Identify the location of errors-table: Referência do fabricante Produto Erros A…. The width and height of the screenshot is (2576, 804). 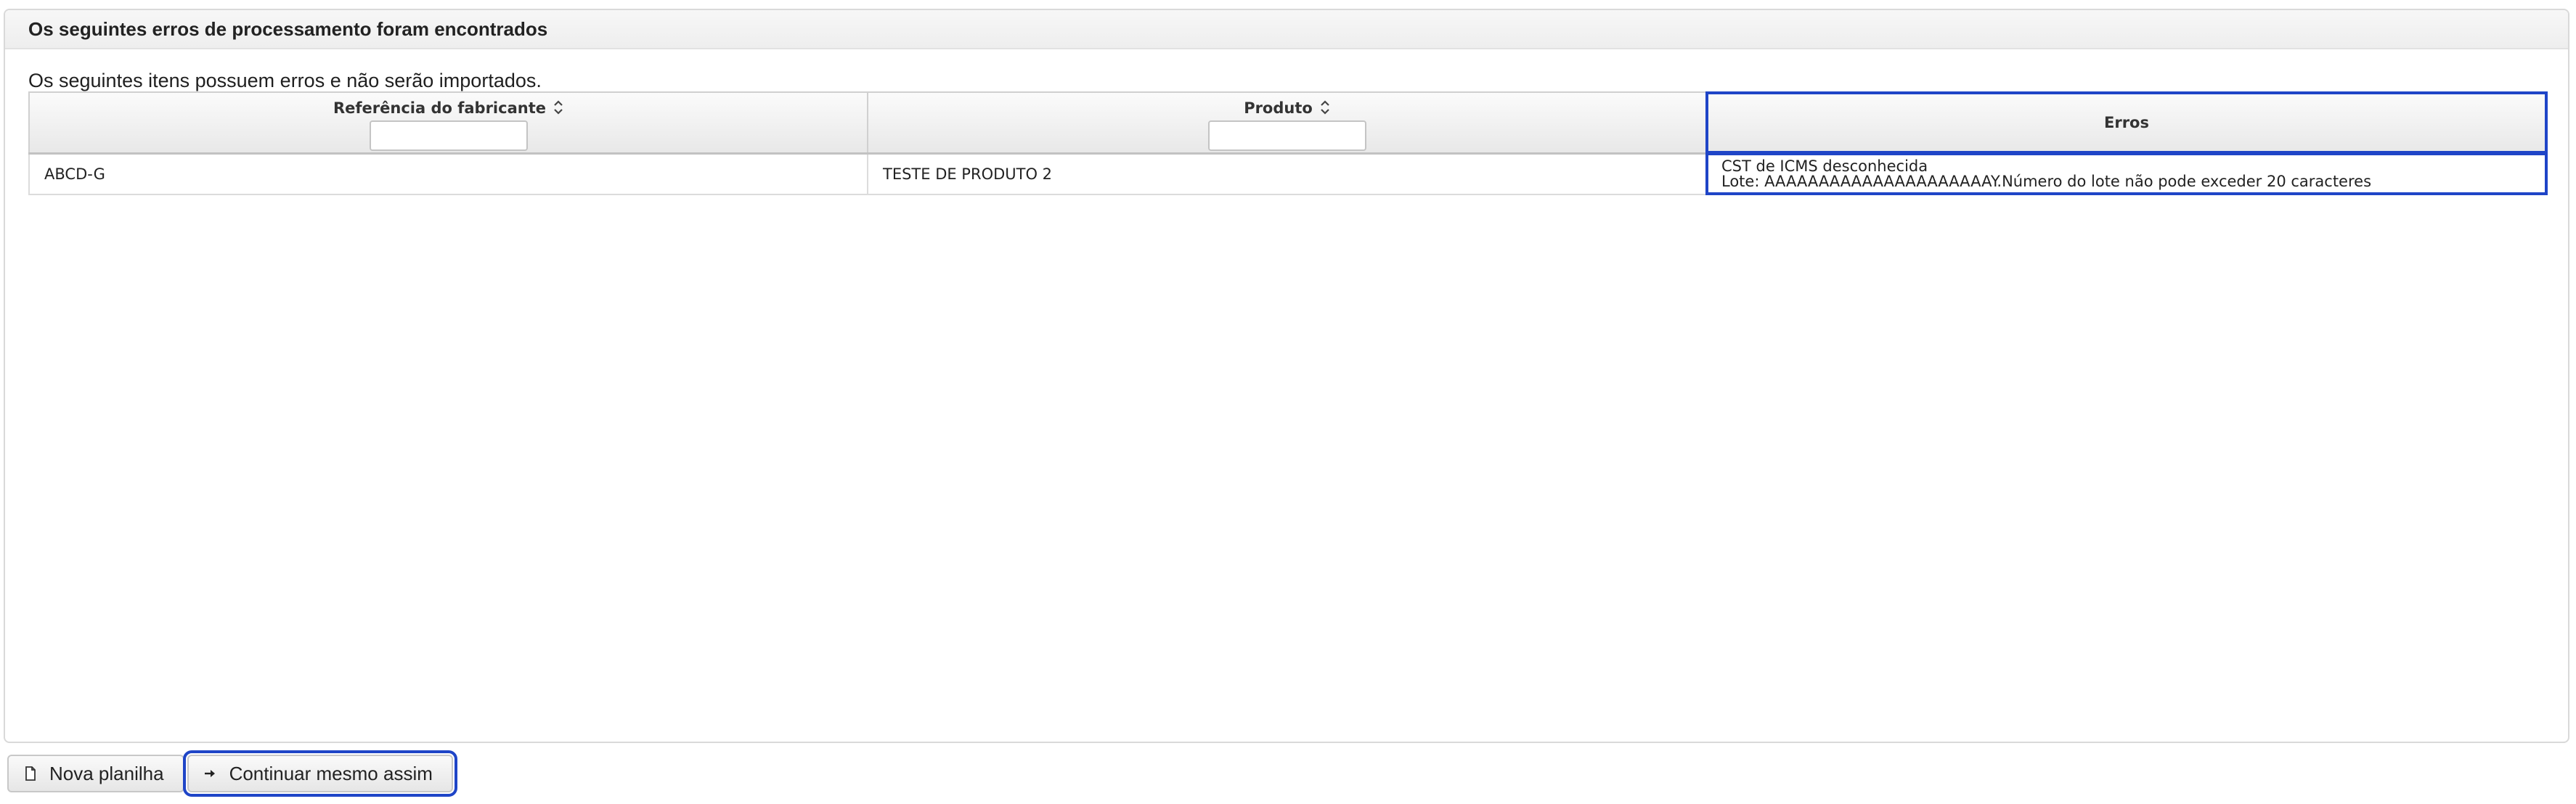
(1288, 143).